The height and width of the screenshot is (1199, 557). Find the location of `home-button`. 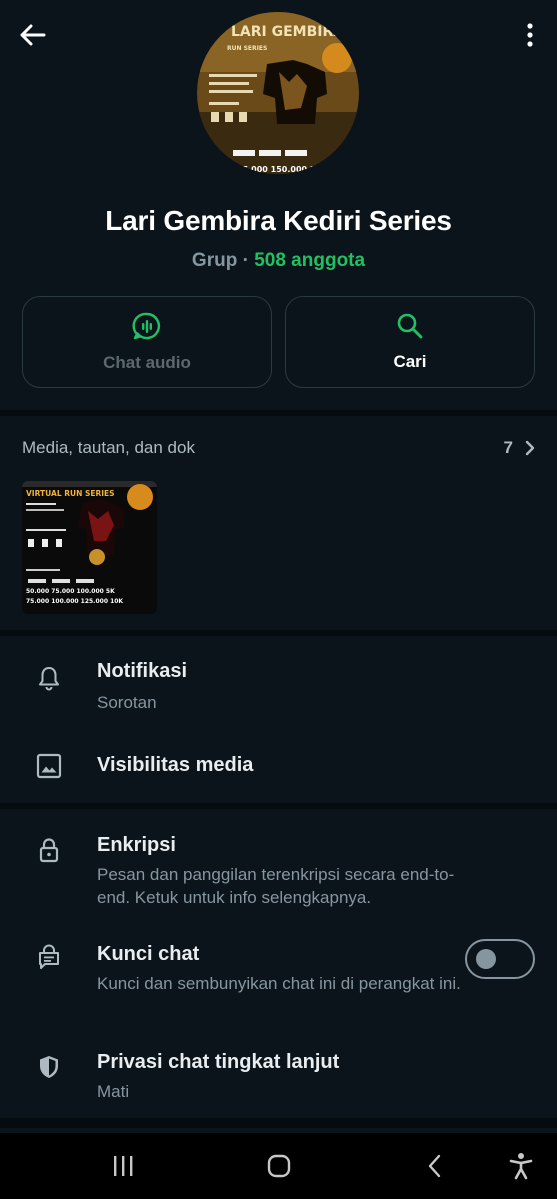

home-button is located at coordinates (279, 1166).